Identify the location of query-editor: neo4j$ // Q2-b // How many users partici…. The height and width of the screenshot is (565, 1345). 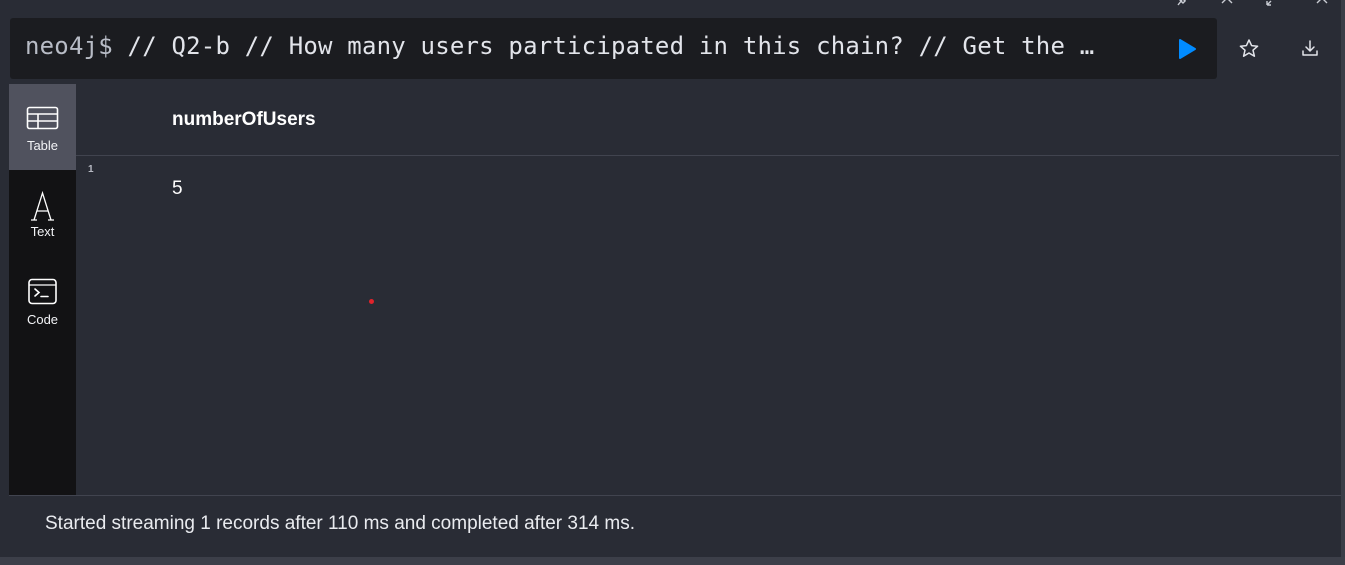
(613, 48).